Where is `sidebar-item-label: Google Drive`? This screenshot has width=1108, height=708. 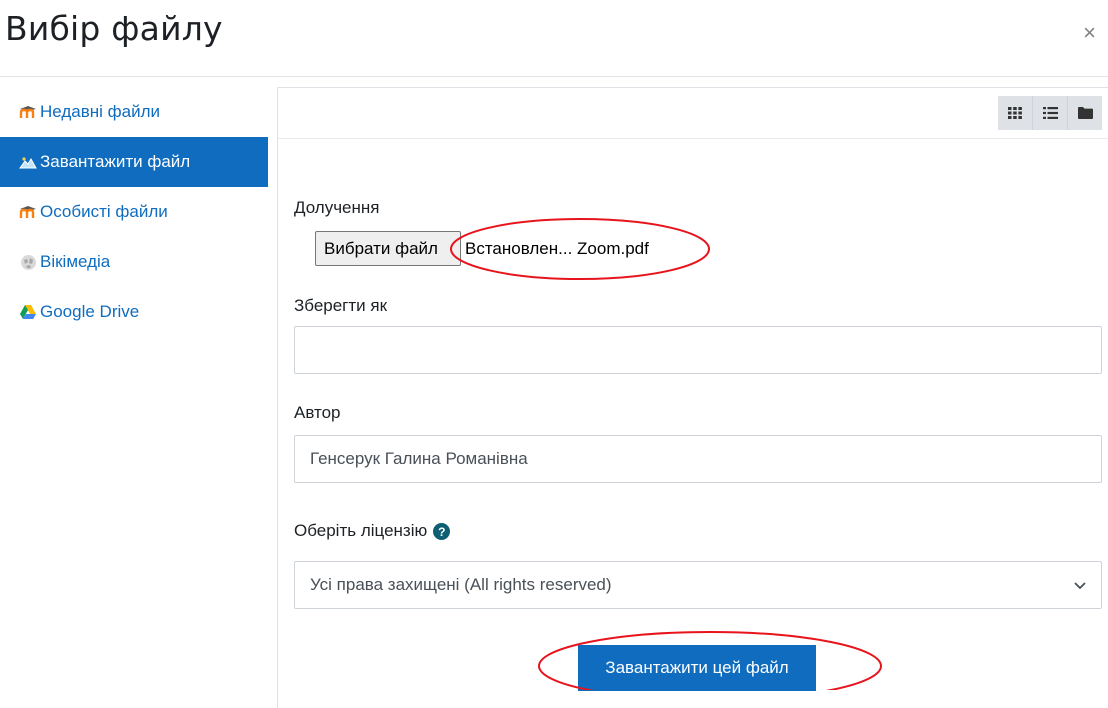 sidebar-item-label: Google Drive is located at coordinates (90, 311).